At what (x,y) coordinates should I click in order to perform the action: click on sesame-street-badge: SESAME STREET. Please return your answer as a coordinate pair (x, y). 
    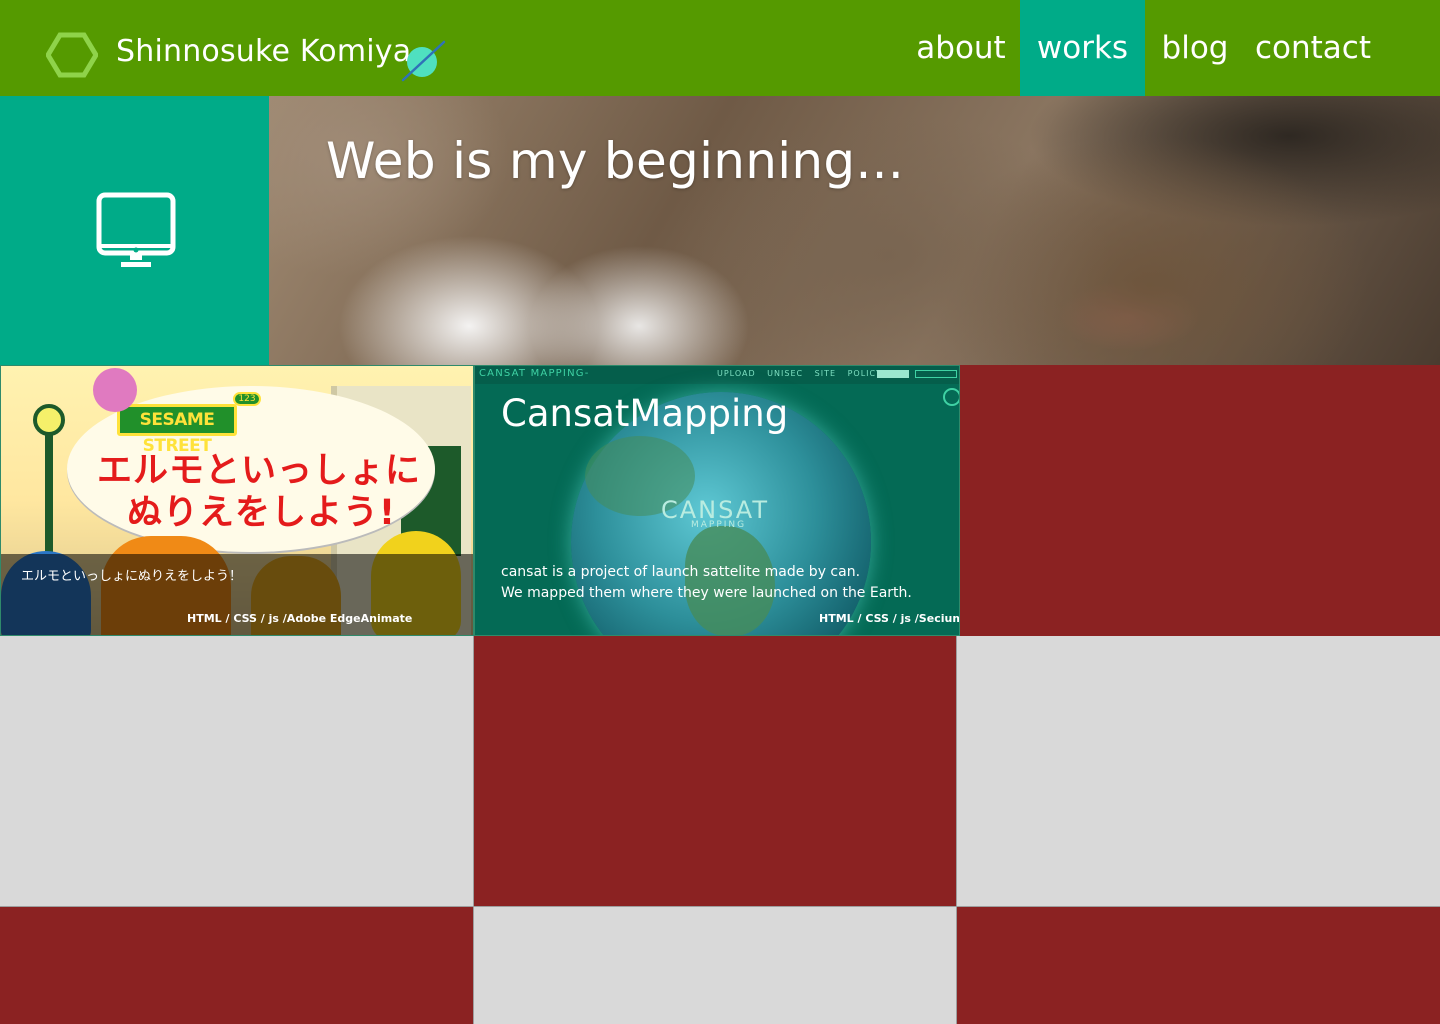
    Looking at the image, I should click on (177, 430).